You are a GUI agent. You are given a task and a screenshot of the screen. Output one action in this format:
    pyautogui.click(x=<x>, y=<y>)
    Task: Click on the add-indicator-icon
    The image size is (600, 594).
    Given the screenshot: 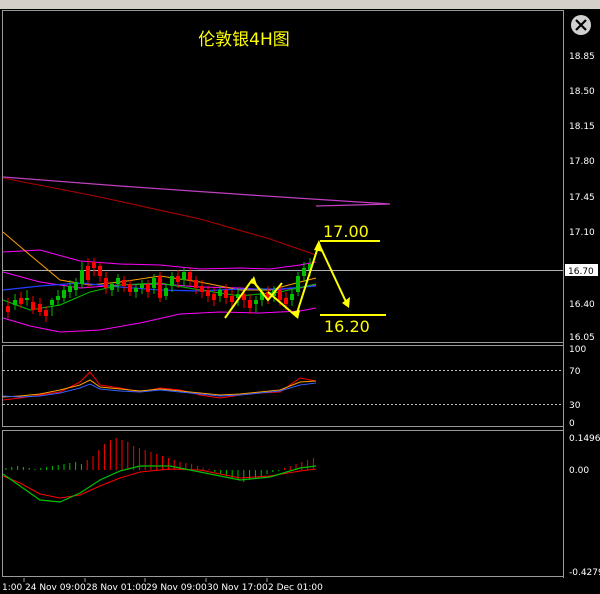 What is the action you would take?
    pyautogui.click(x=178, y=4)
    